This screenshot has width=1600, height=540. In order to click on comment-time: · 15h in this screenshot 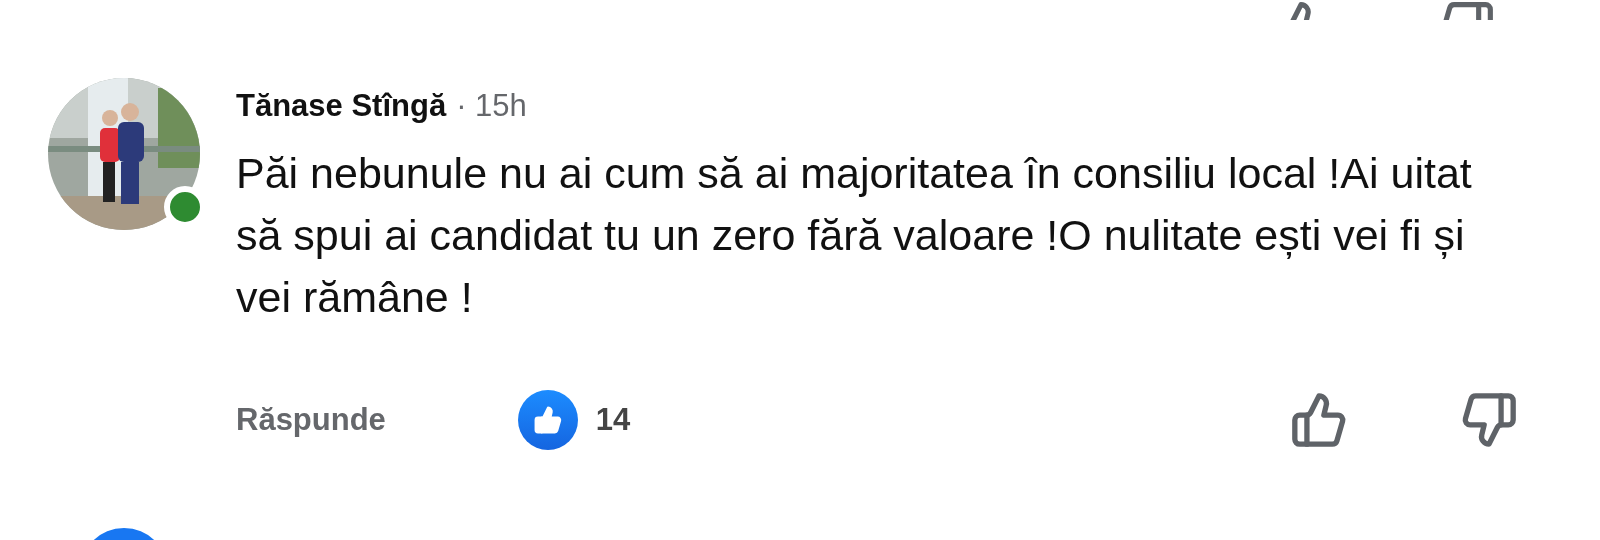, I will do `click(491, 106)`.